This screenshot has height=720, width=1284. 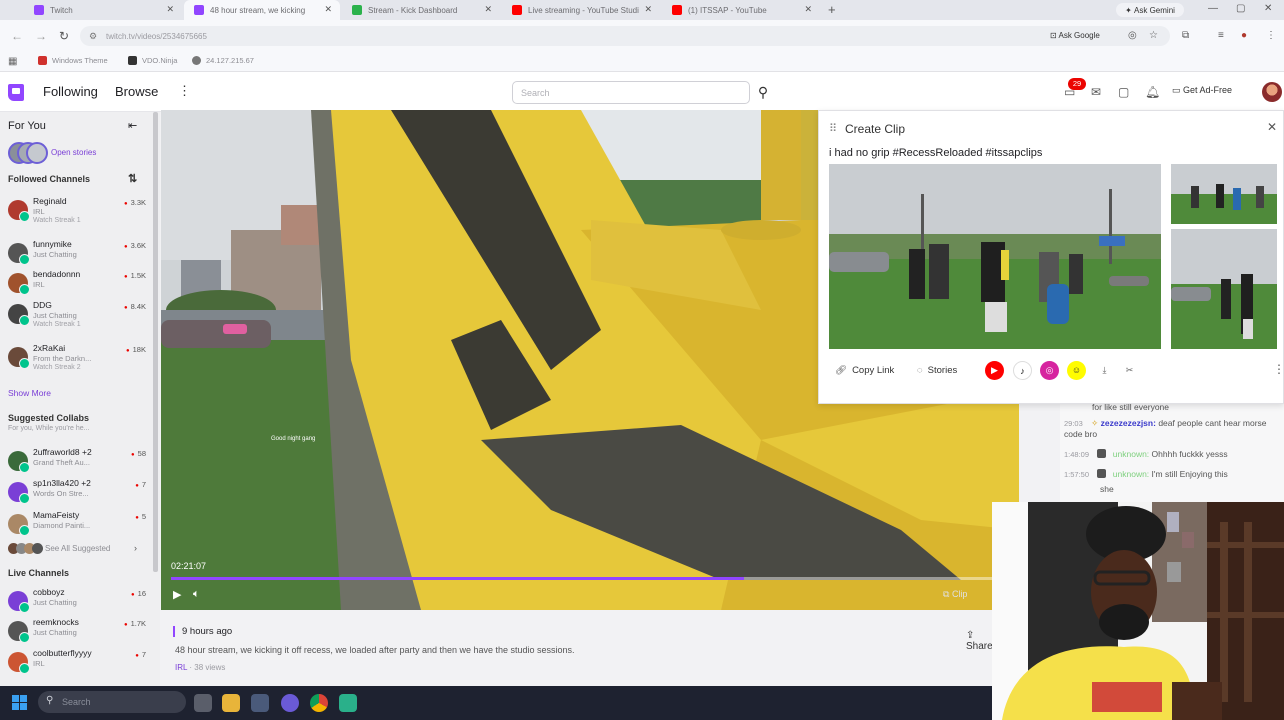 What do you see at coordinates (223, 60) in the screenshot?
I see `bookmark-ip: 24.127.215.67` at bounding box center [223, 60].